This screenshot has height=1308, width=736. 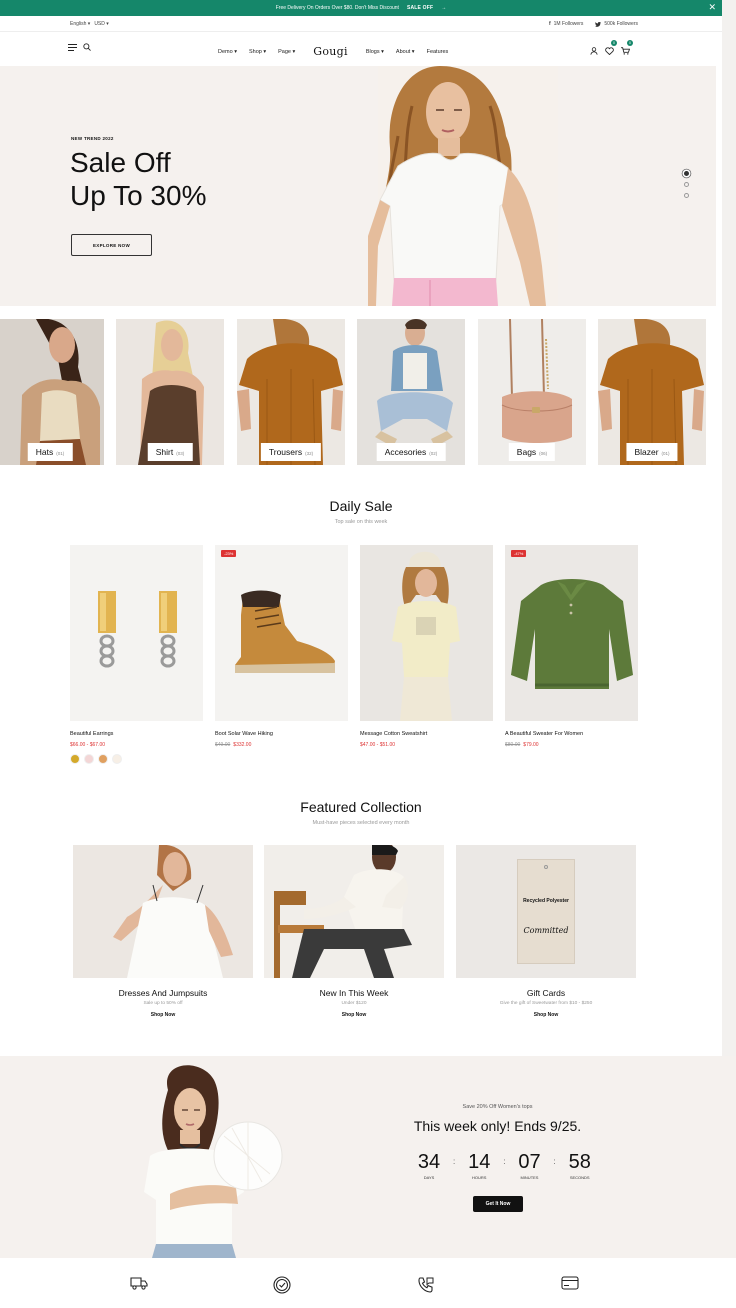 What do you see at coordinates (546, 901) in the screenshot?
I see `gift-tag-title: Recycled Polyester` at bounding box center [546, 901].